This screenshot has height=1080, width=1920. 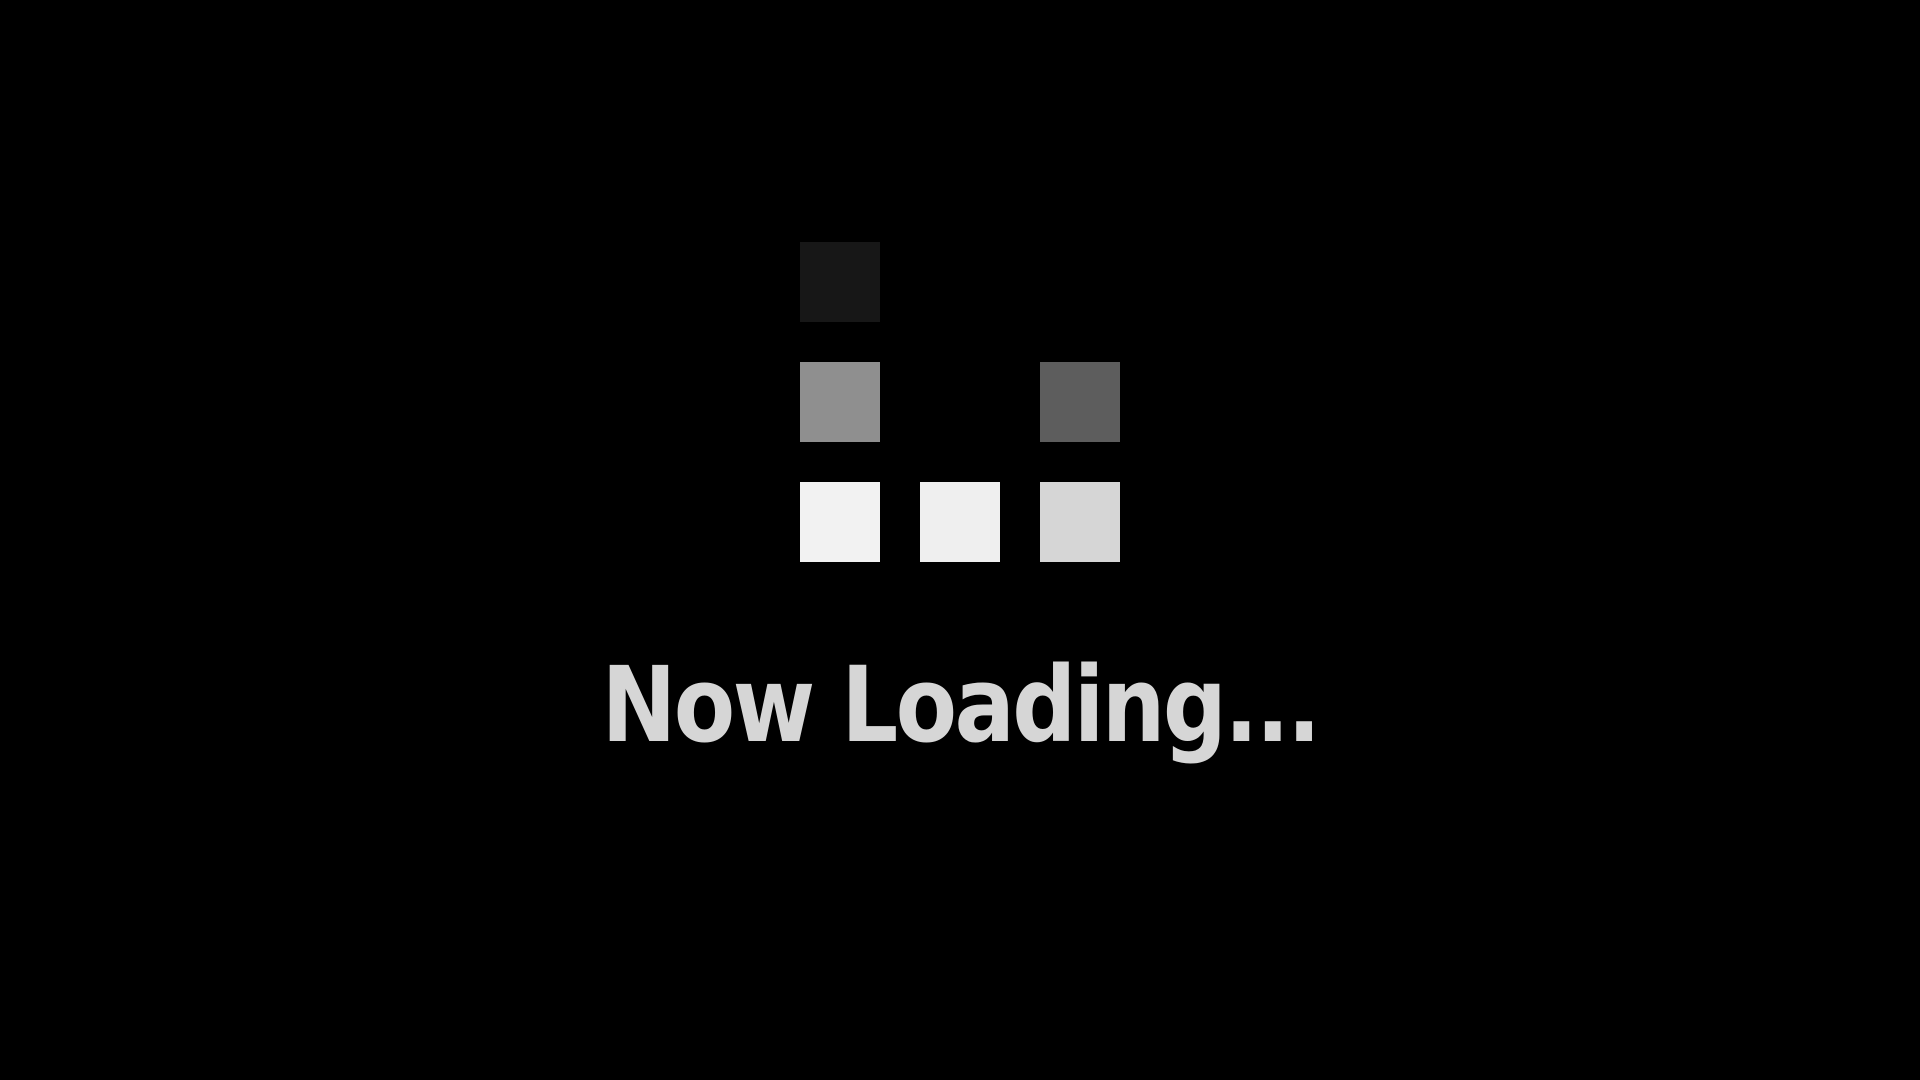 I want to click on spinner-block-bottom-center, so click(x=960, y=522).